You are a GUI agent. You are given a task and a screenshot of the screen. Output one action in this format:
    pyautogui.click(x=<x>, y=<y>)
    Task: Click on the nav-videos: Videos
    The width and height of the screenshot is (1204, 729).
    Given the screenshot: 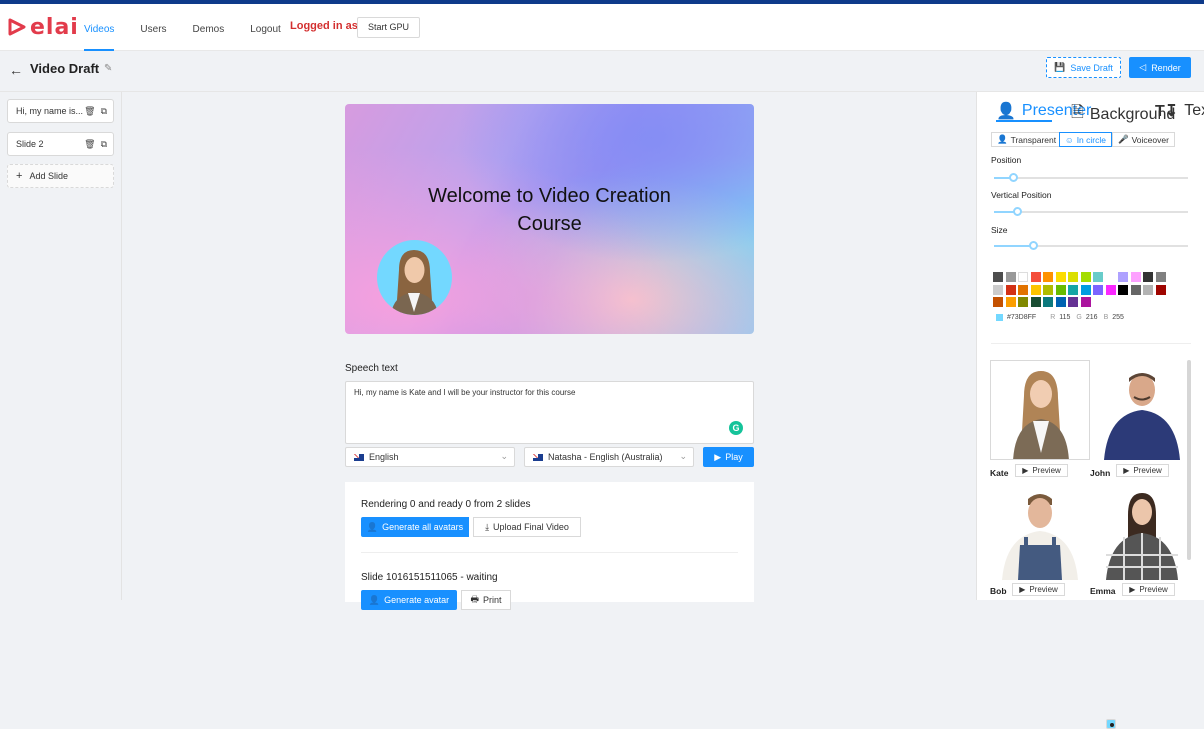 What is the action you would take?
    pyautogui.click(x=99, y=27)
    